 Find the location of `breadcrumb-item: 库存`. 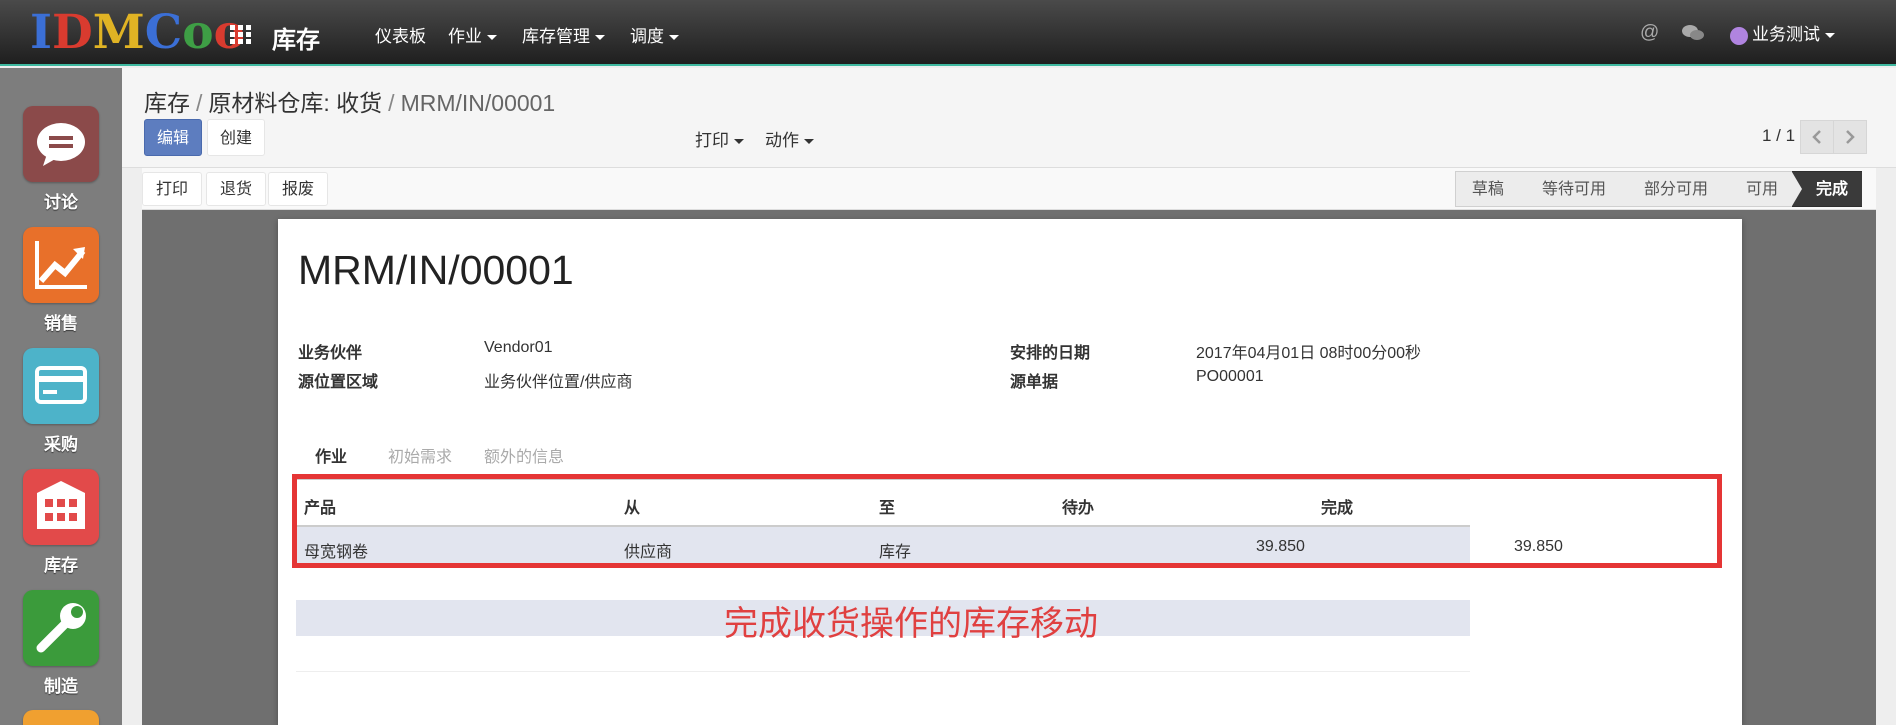

breadcrumb-item: 库存 is located at coordinates (167, 103).